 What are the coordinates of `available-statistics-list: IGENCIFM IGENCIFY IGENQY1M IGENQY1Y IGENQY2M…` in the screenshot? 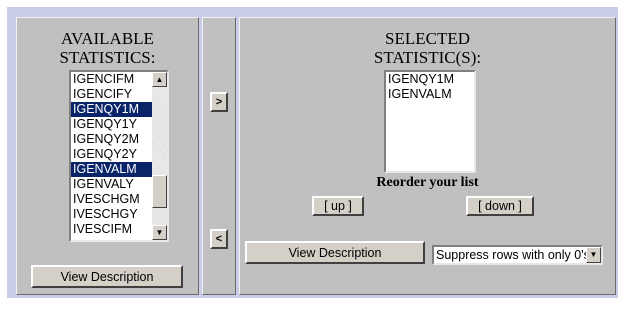 It's located at (119, 156).